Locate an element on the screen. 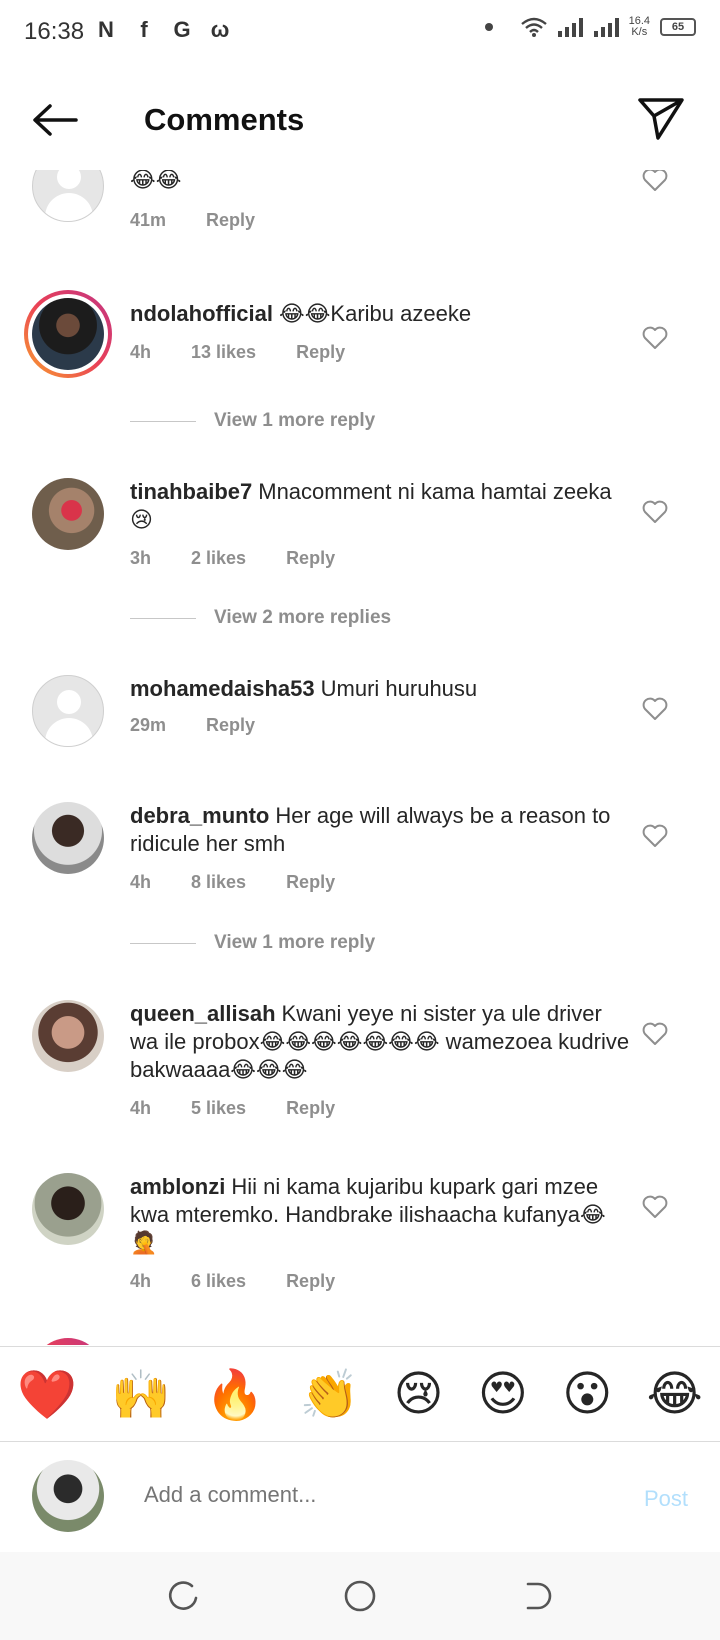 The height and width of the screenshot is (1640, 720). notification-dot is located at coordinates (488, 27).